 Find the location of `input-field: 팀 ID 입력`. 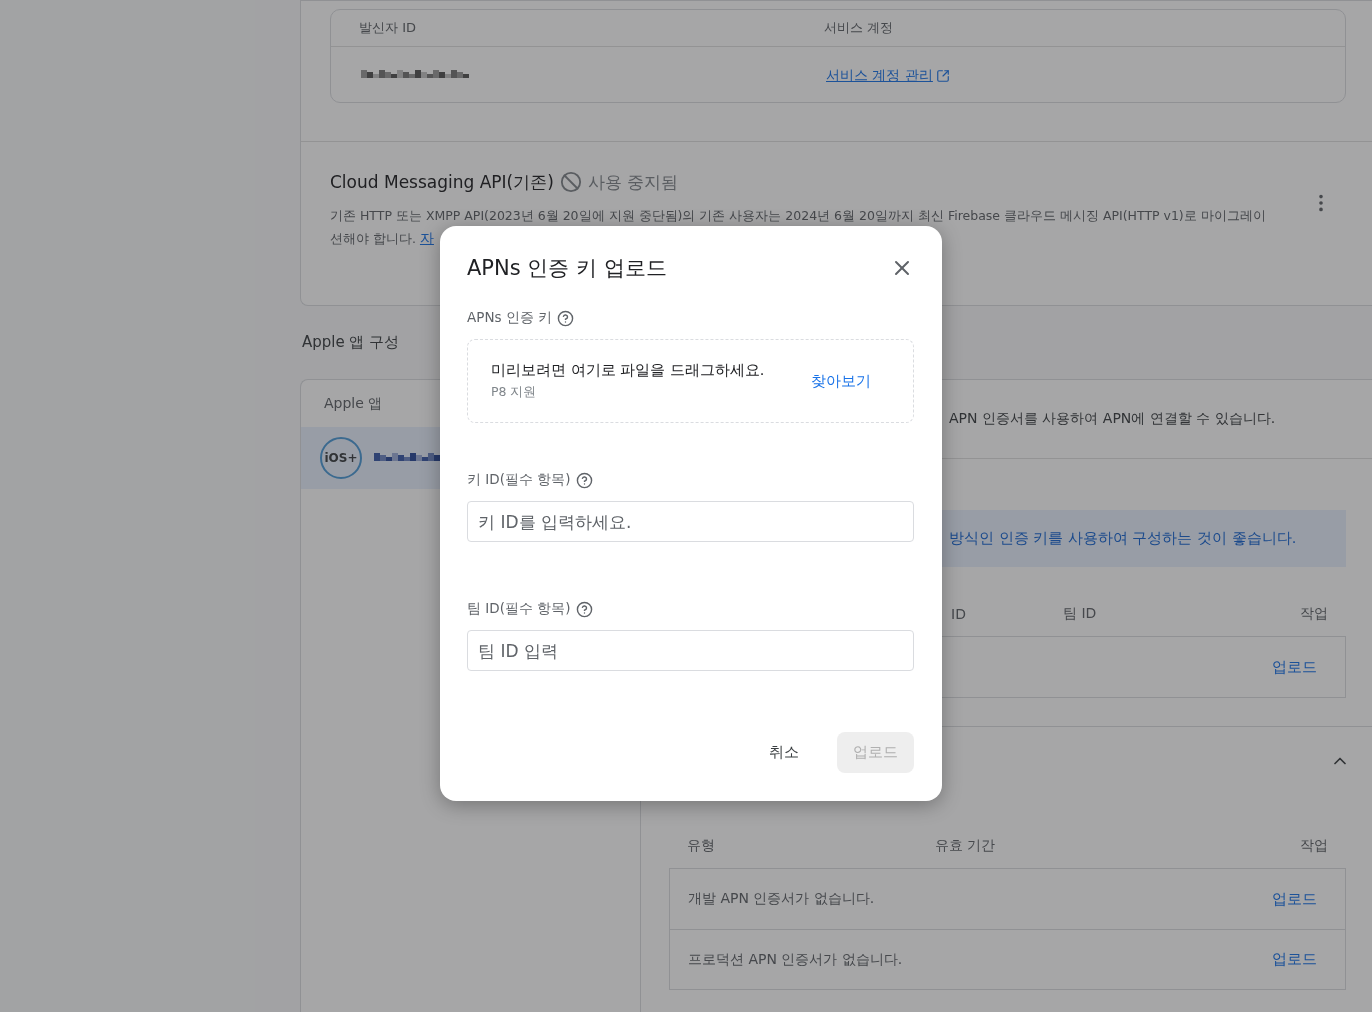

input-field: 팀 ID 입력 is located at coordinates (690, 650).